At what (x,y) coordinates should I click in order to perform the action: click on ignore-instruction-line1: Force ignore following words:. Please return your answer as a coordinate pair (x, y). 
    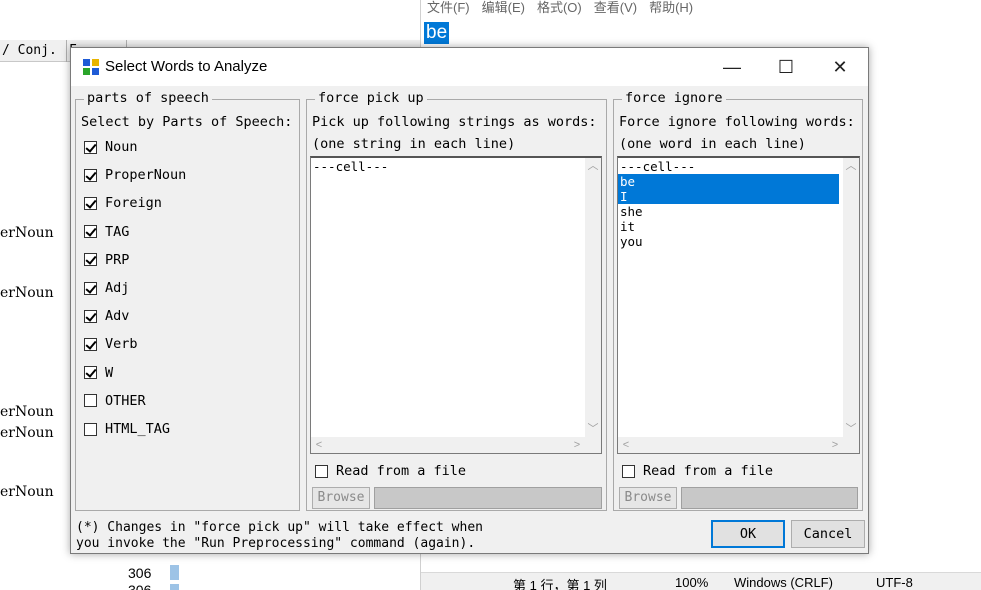
    Looking at the image, I should click on (737, 122).